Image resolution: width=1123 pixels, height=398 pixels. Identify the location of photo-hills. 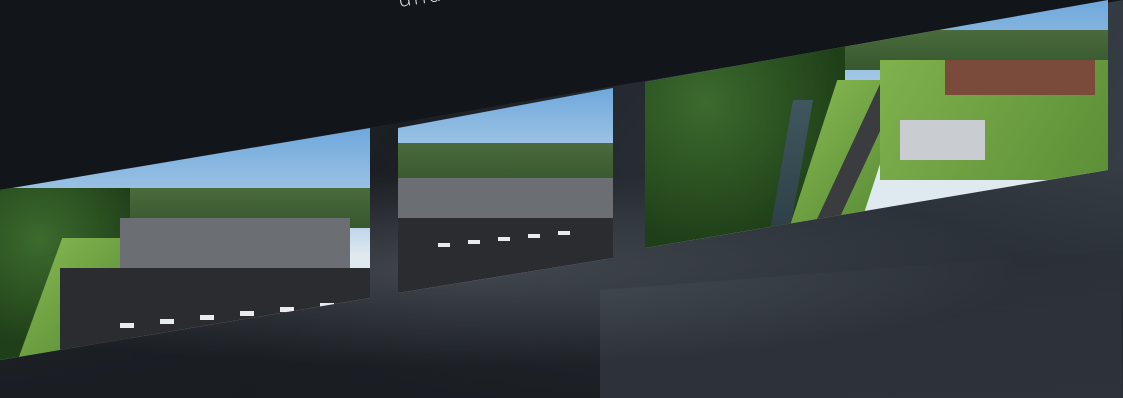
(505, 163).